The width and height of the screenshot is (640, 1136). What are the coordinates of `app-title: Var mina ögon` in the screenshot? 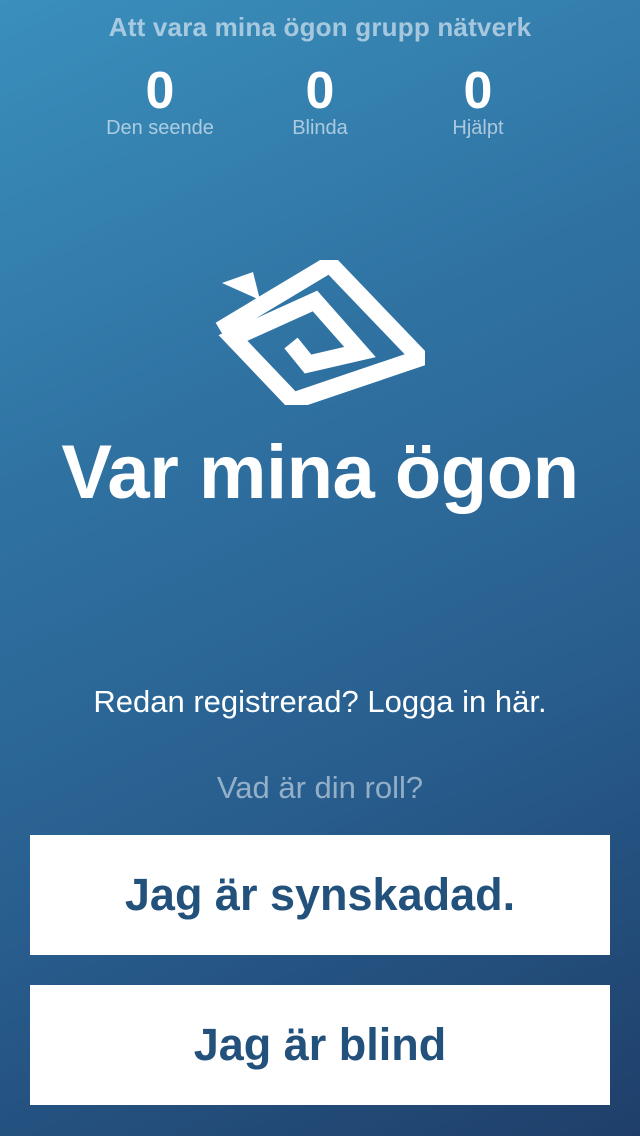 It's located at (320, 472).